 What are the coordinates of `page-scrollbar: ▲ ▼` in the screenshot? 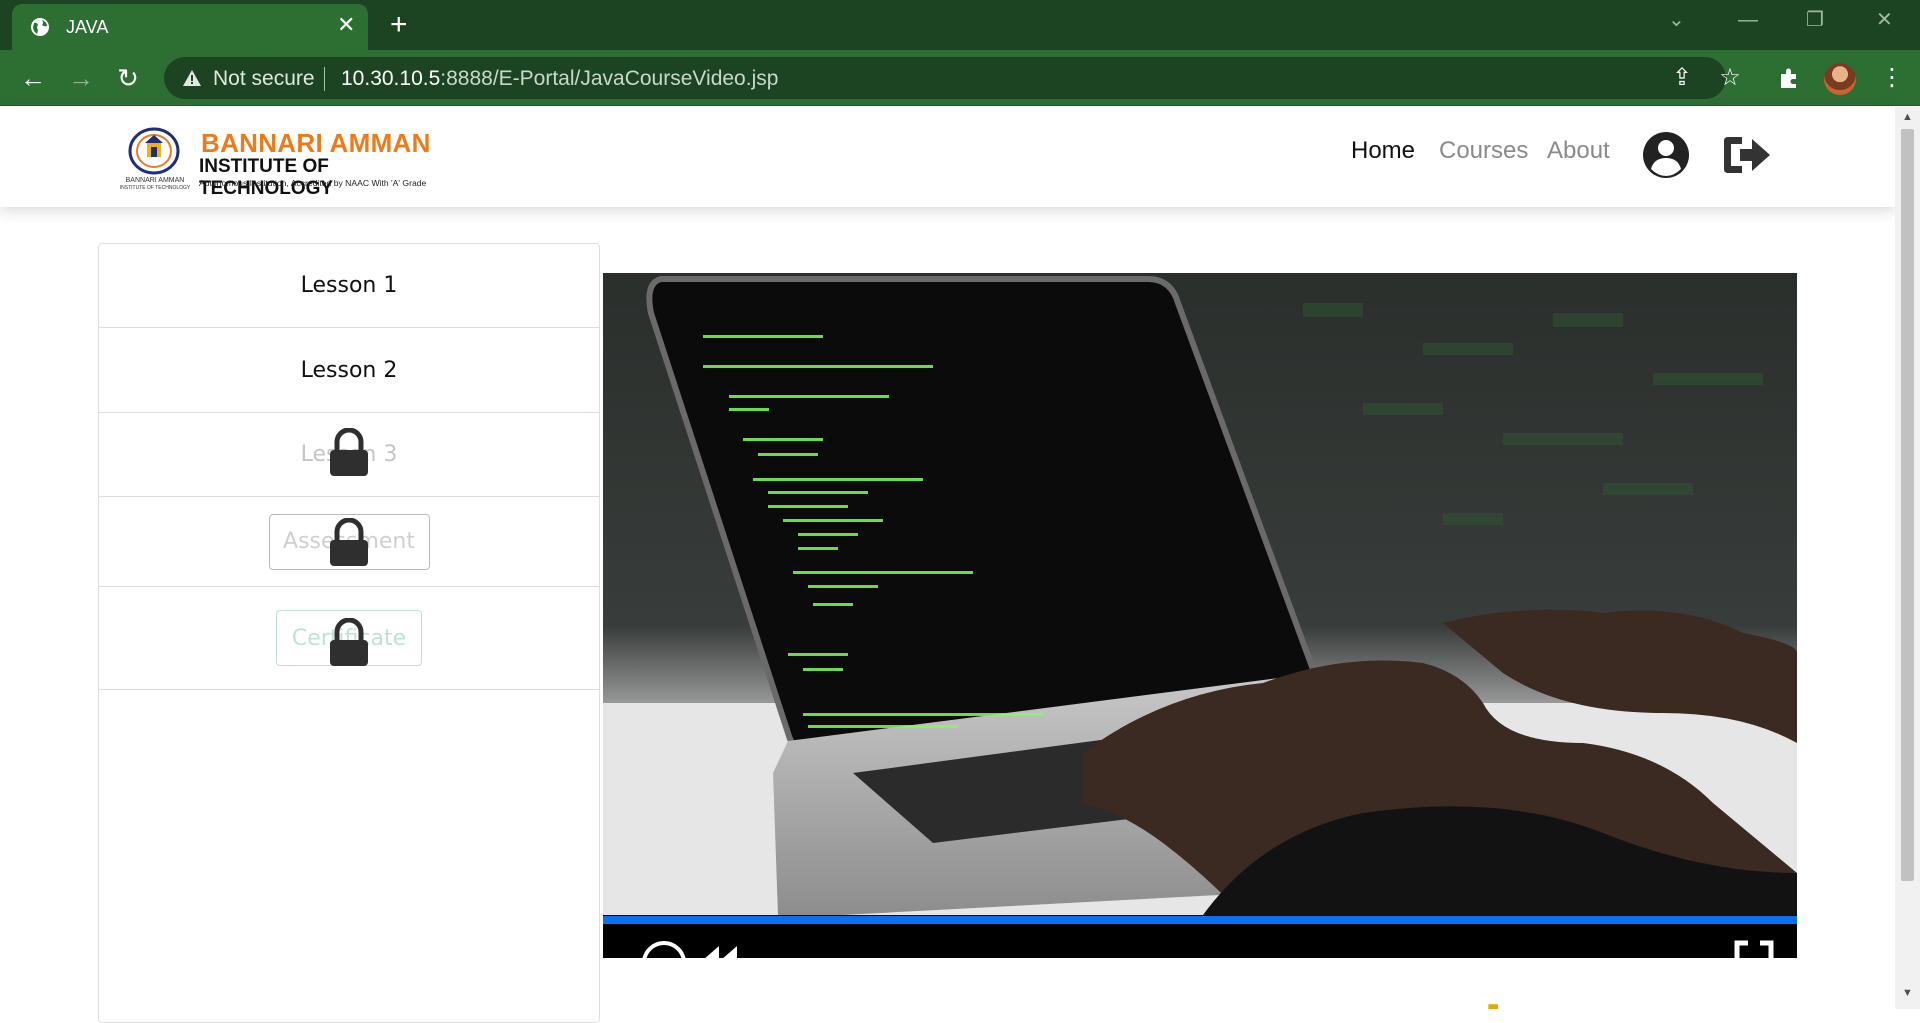 It's located at (1907, 558).